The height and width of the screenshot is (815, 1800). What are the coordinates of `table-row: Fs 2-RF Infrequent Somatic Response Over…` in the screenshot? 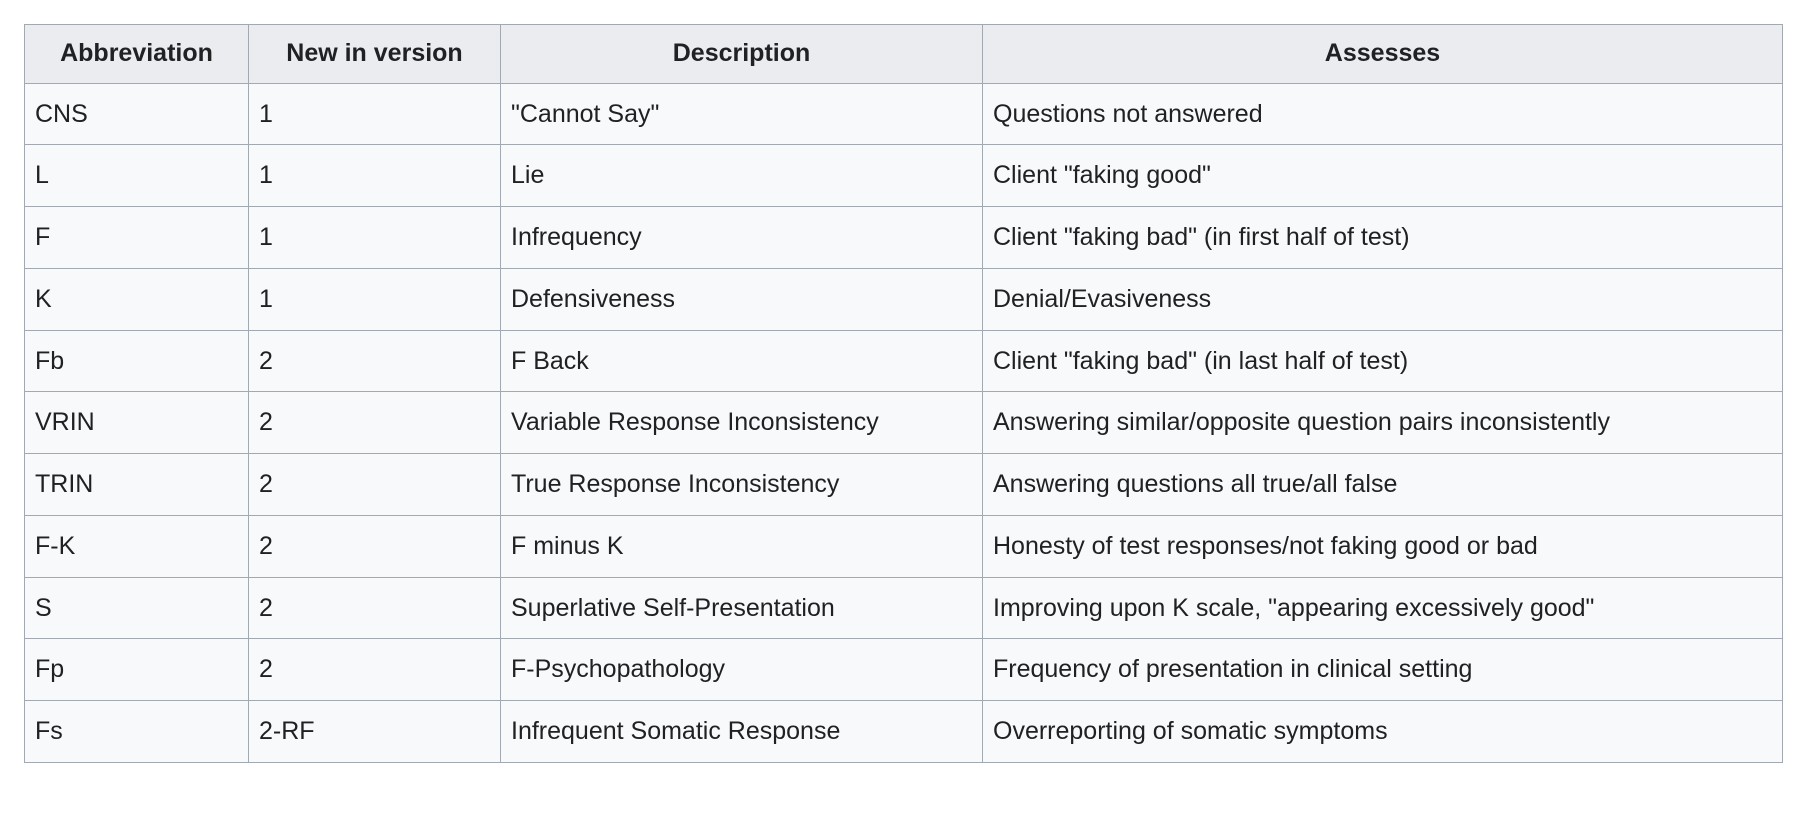 It's located at (903, 731).